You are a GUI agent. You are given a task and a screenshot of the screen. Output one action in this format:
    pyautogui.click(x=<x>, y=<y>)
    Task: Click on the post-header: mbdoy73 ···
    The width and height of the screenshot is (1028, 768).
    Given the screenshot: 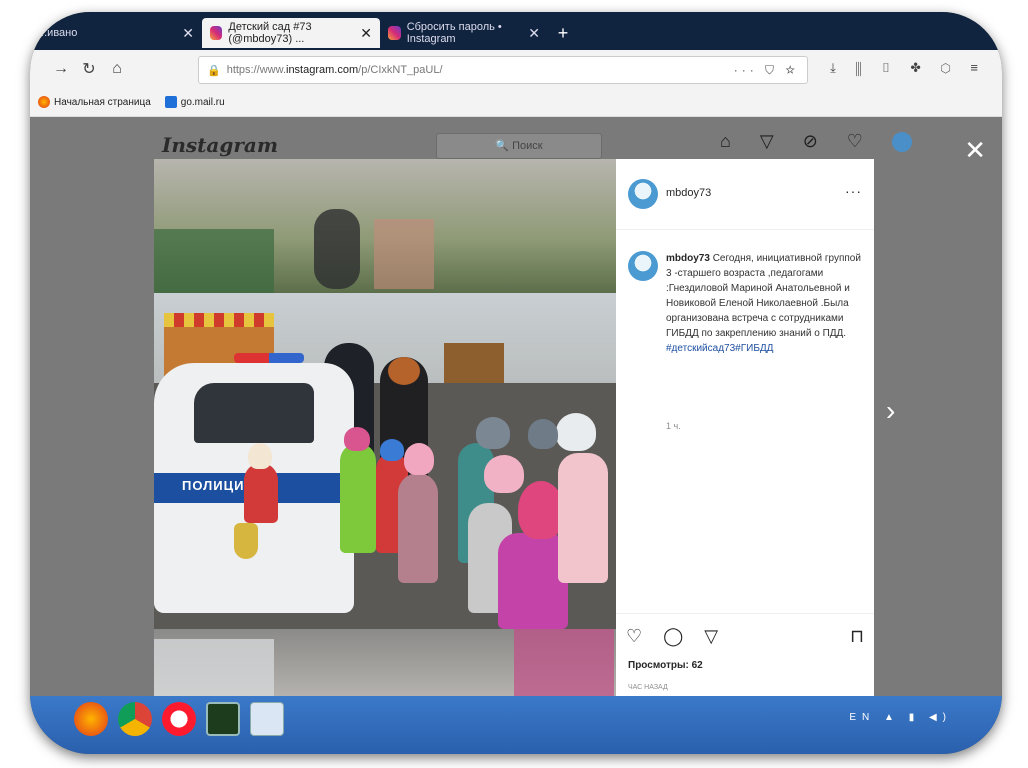 What is the action you would take?
    pyautogui.click(x=745, y=194)
    